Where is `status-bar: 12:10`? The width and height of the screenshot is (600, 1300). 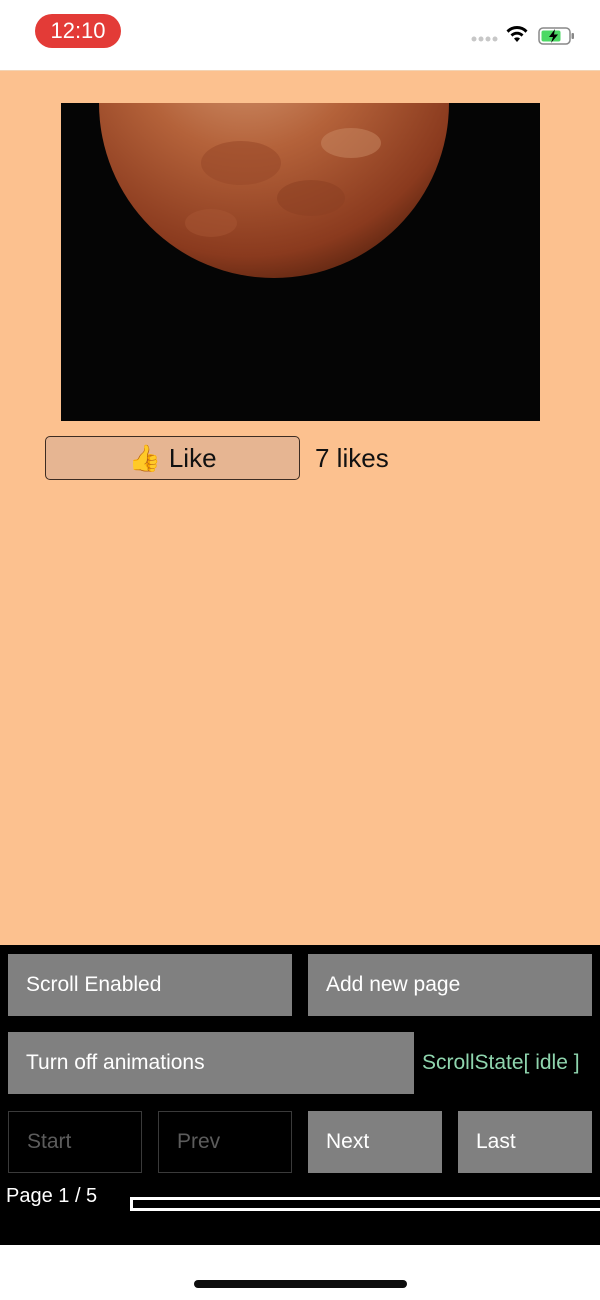
status-bar: 12:10 is located at coordinates (300, 35).